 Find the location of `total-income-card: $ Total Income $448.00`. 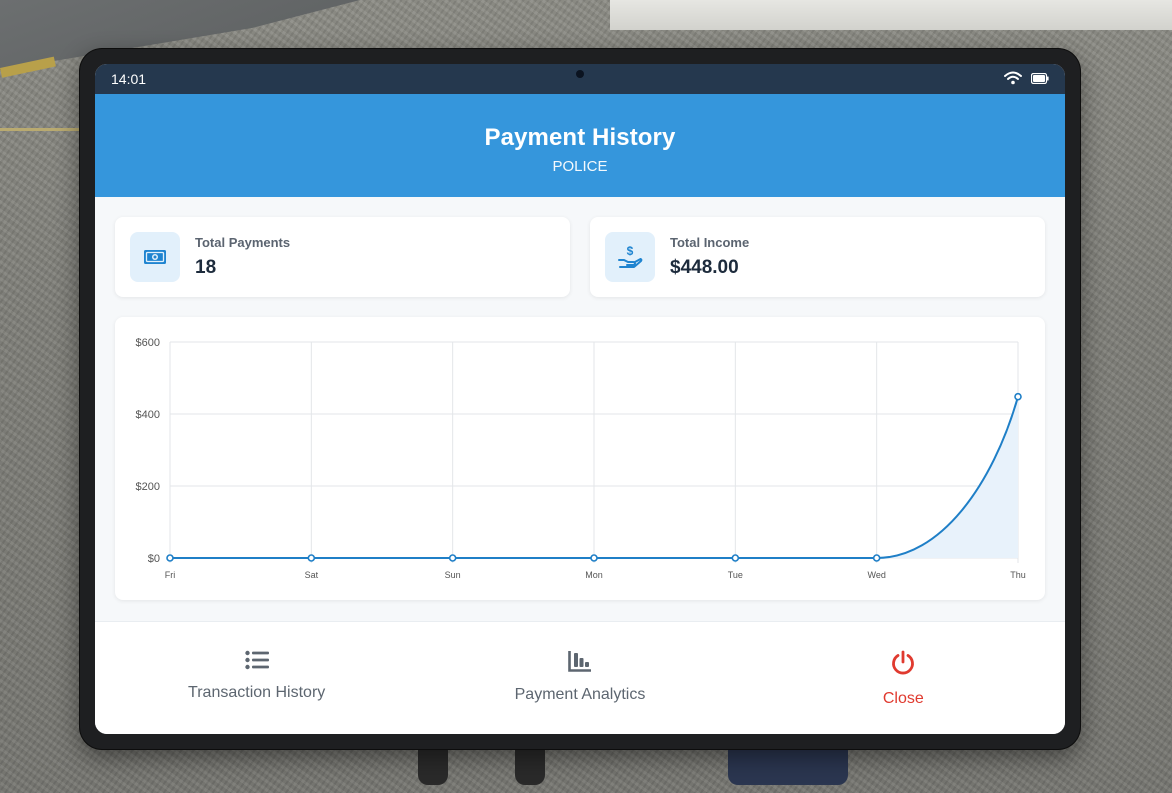

total-income-card: $ Total Income $448.00 is located at coordinates (817, 257).